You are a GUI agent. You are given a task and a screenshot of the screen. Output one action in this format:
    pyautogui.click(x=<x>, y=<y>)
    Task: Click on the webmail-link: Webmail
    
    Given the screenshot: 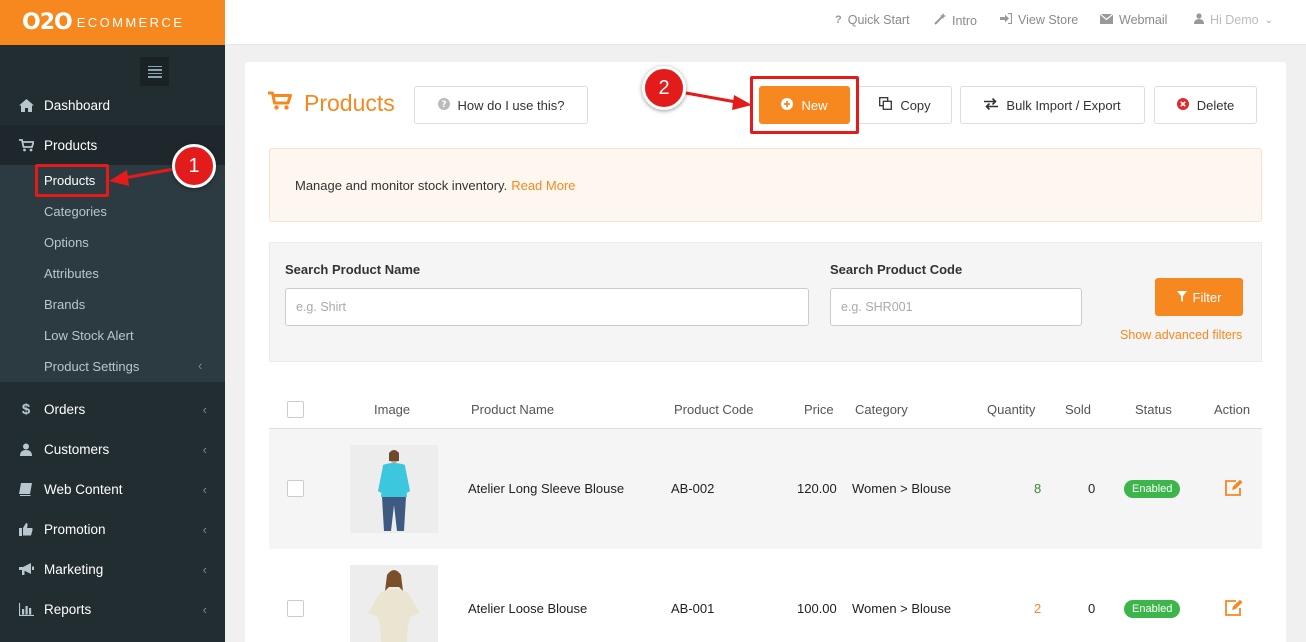 What is the action you would take?
    pyautogui.click(x=1133, y=20)
    